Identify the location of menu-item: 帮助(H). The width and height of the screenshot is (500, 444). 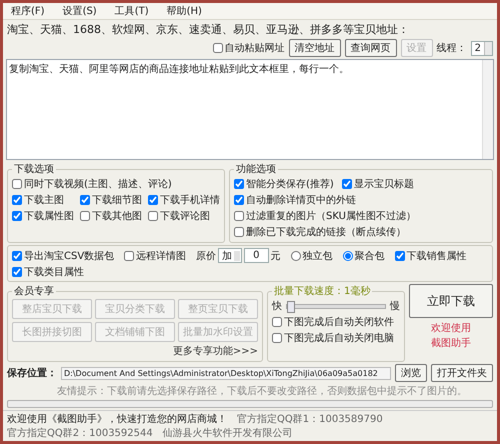
(184, 11).